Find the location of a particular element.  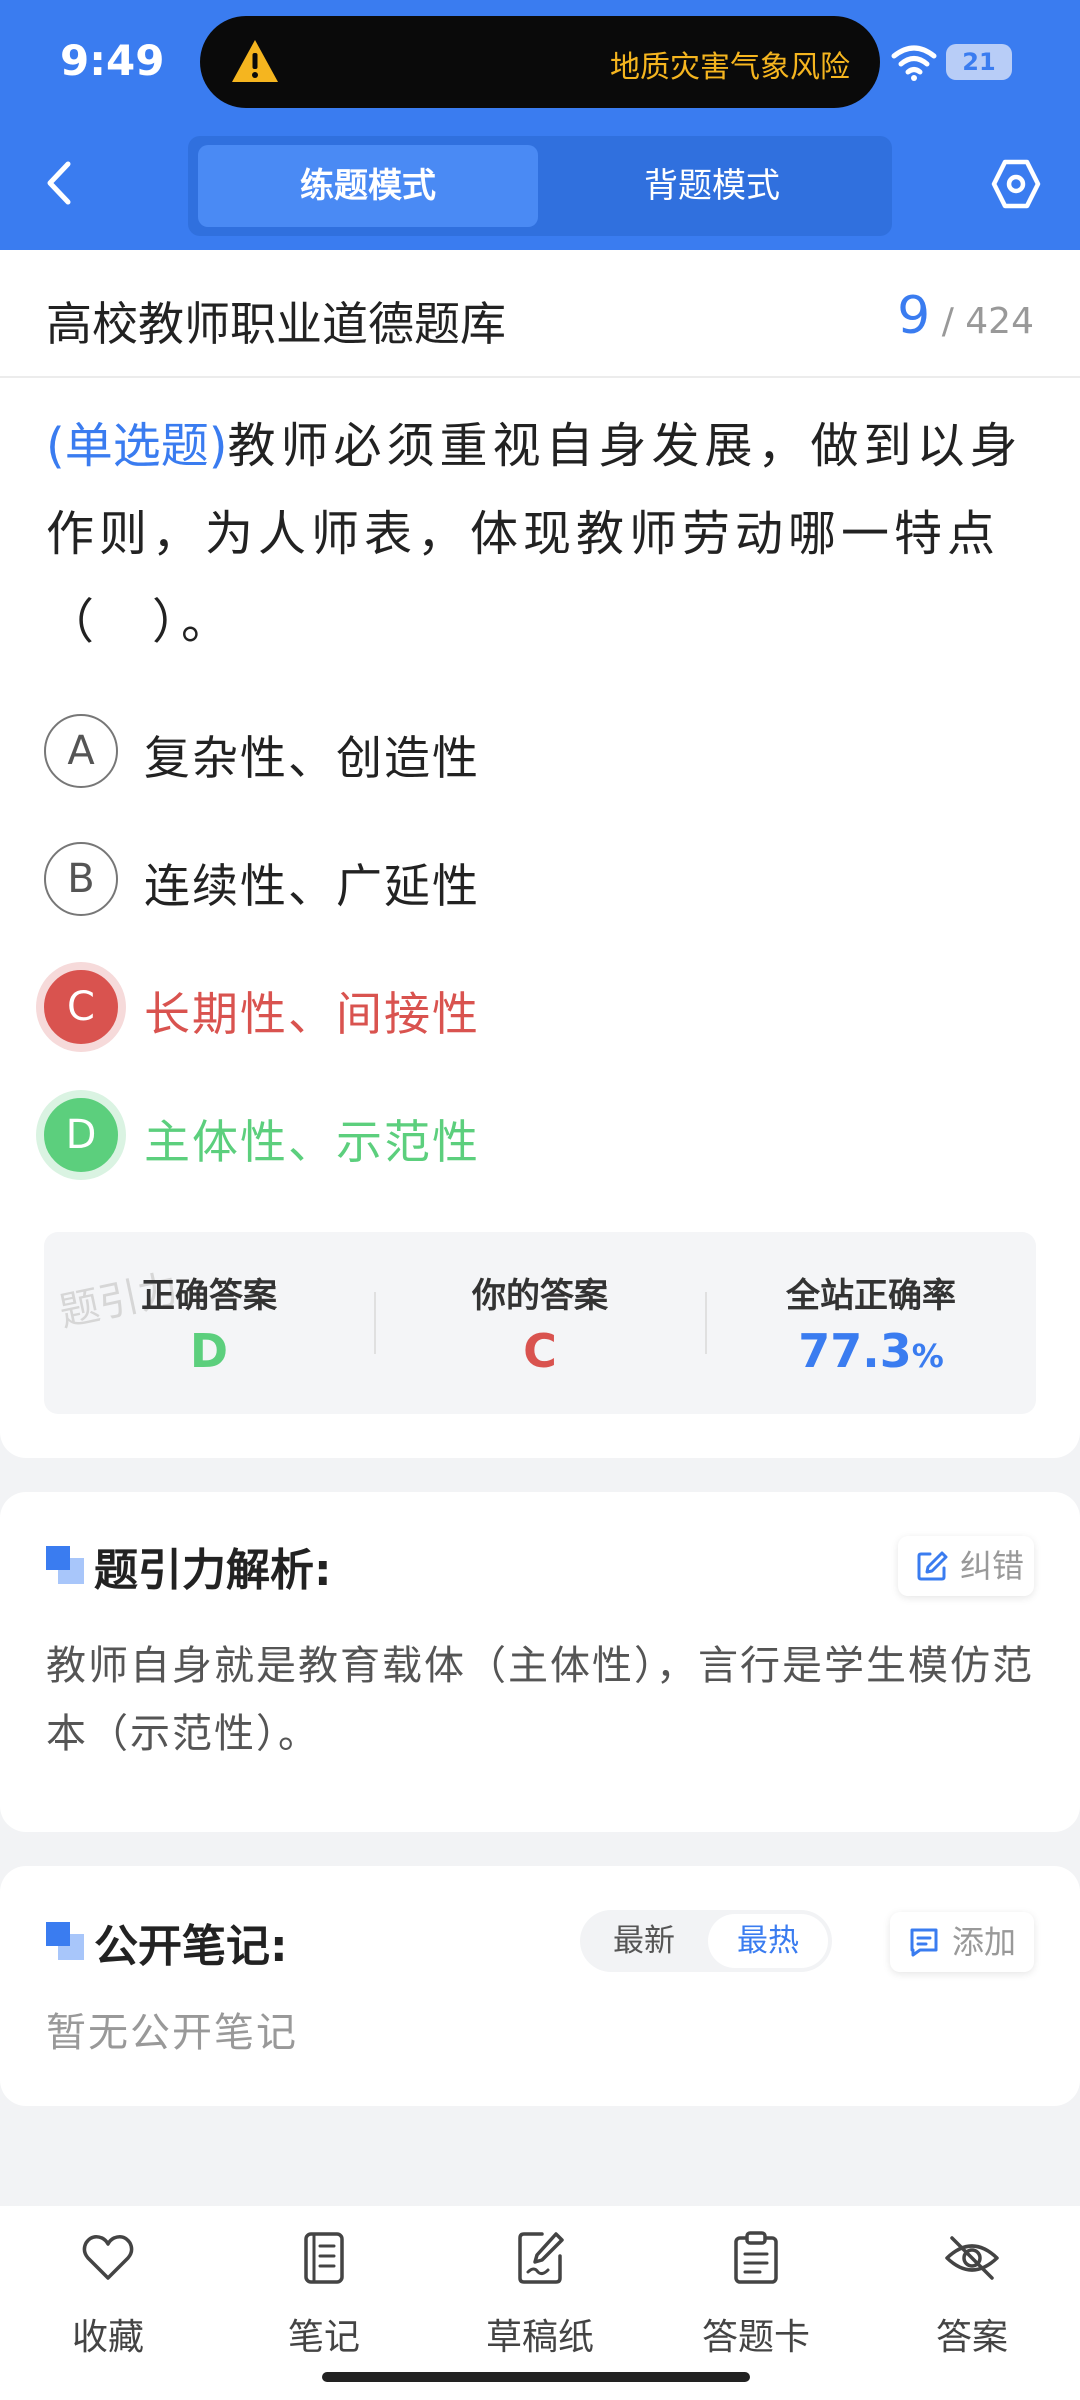

nav-label: 答题卡 is located at coordinates (755, 2337).